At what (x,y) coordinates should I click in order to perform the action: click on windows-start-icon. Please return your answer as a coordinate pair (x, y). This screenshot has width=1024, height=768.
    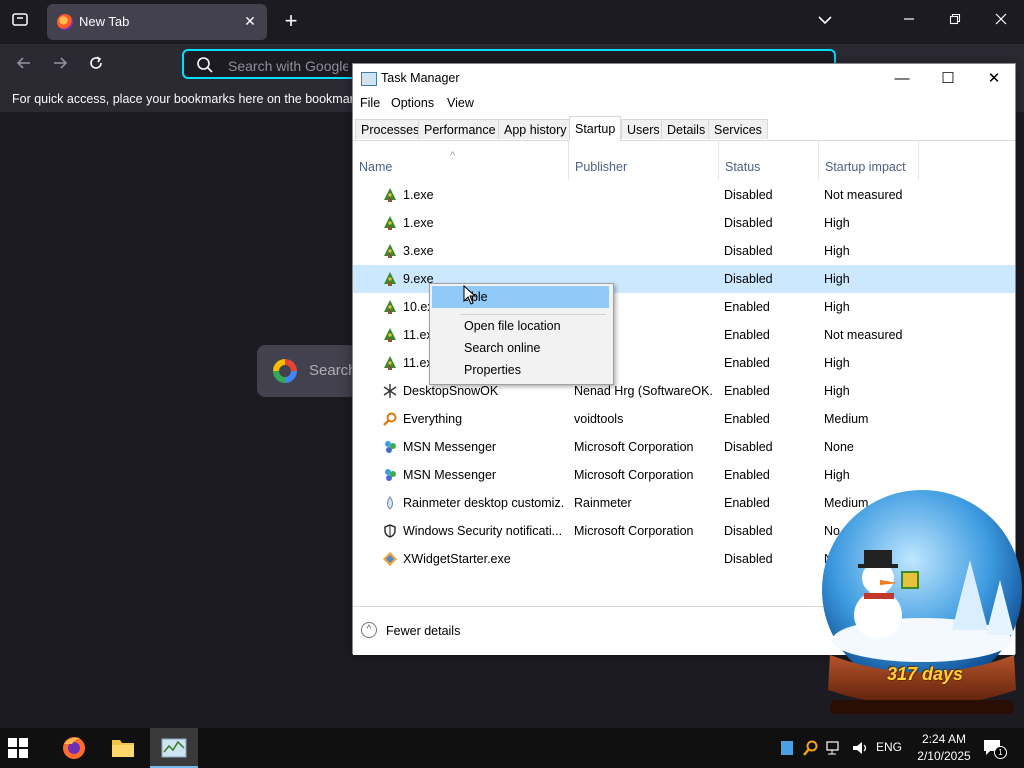
    Looking at the image, I should click on (18, 748).